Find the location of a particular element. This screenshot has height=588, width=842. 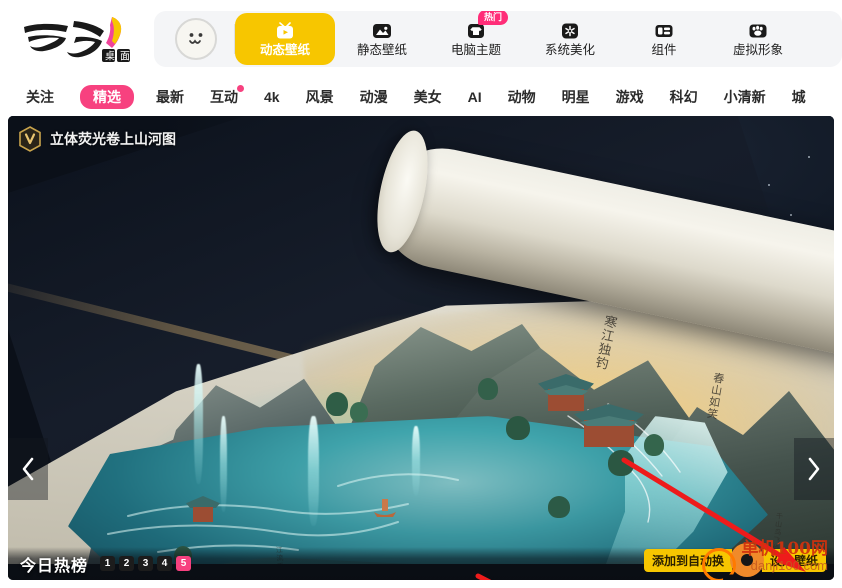

smiley-face-icon is located at coordinates (196, 38).